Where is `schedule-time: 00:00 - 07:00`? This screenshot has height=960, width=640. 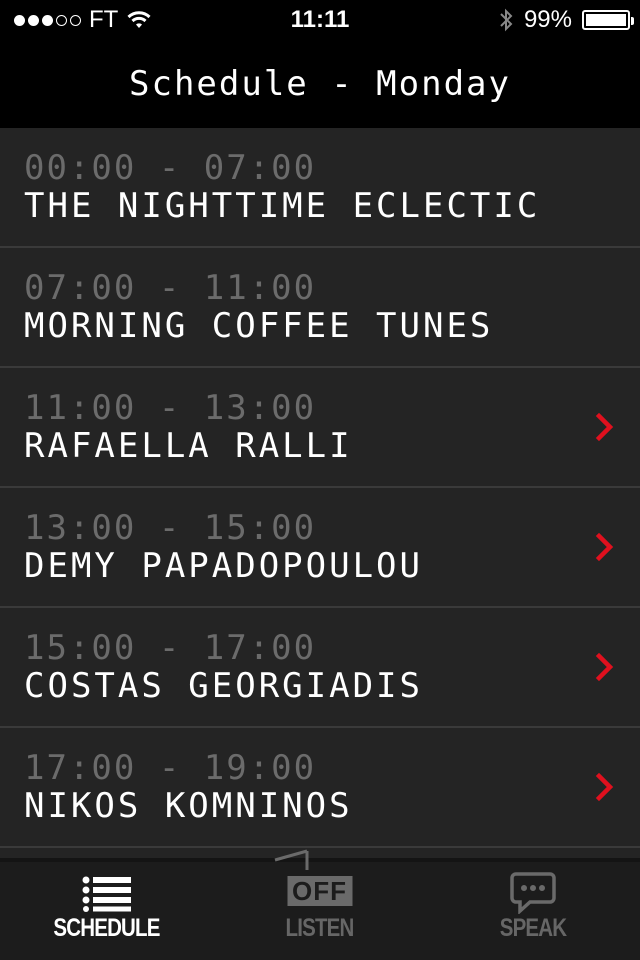
schedule-time: 00:00 - 07:00 is located at coordinates (170, 168).